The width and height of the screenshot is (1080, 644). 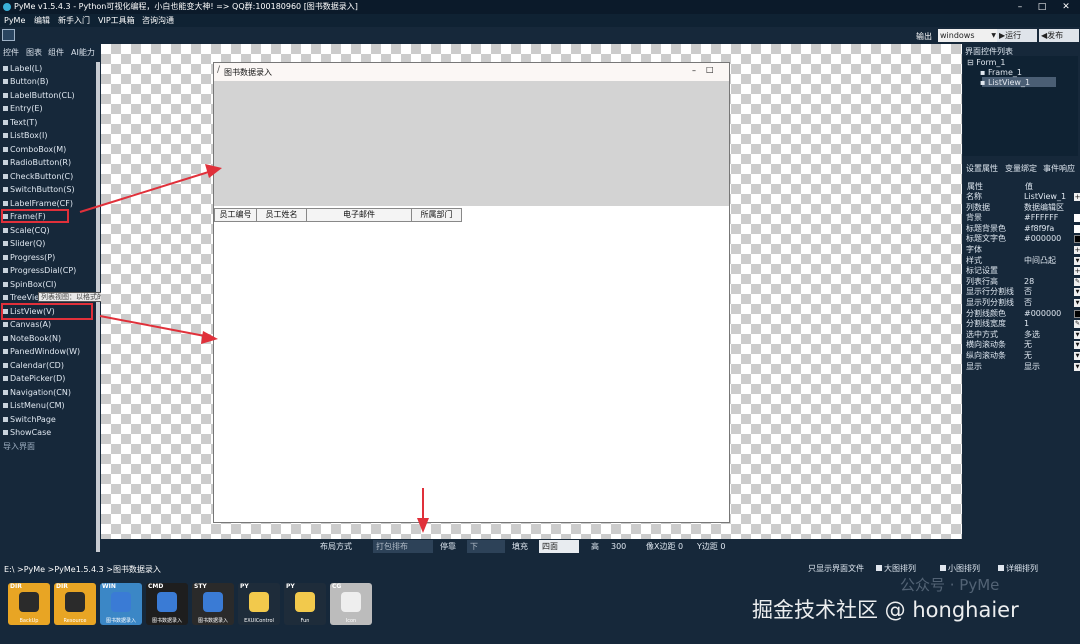 What do you see at coordinates (968, 35) in the screenshot?
I see `output-select: windows ▼` at bounding box center [968, 35].